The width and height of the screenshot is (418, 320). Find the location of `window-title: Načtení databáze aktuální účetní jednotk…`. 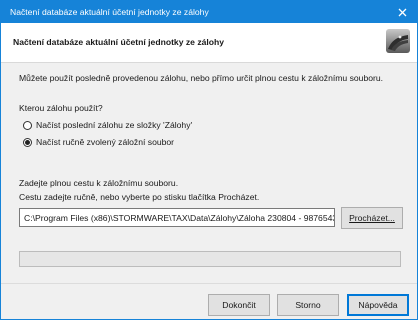

window-title: Načtení databáze aktuální účetní jednotk… is located at coordinates (109, 12).